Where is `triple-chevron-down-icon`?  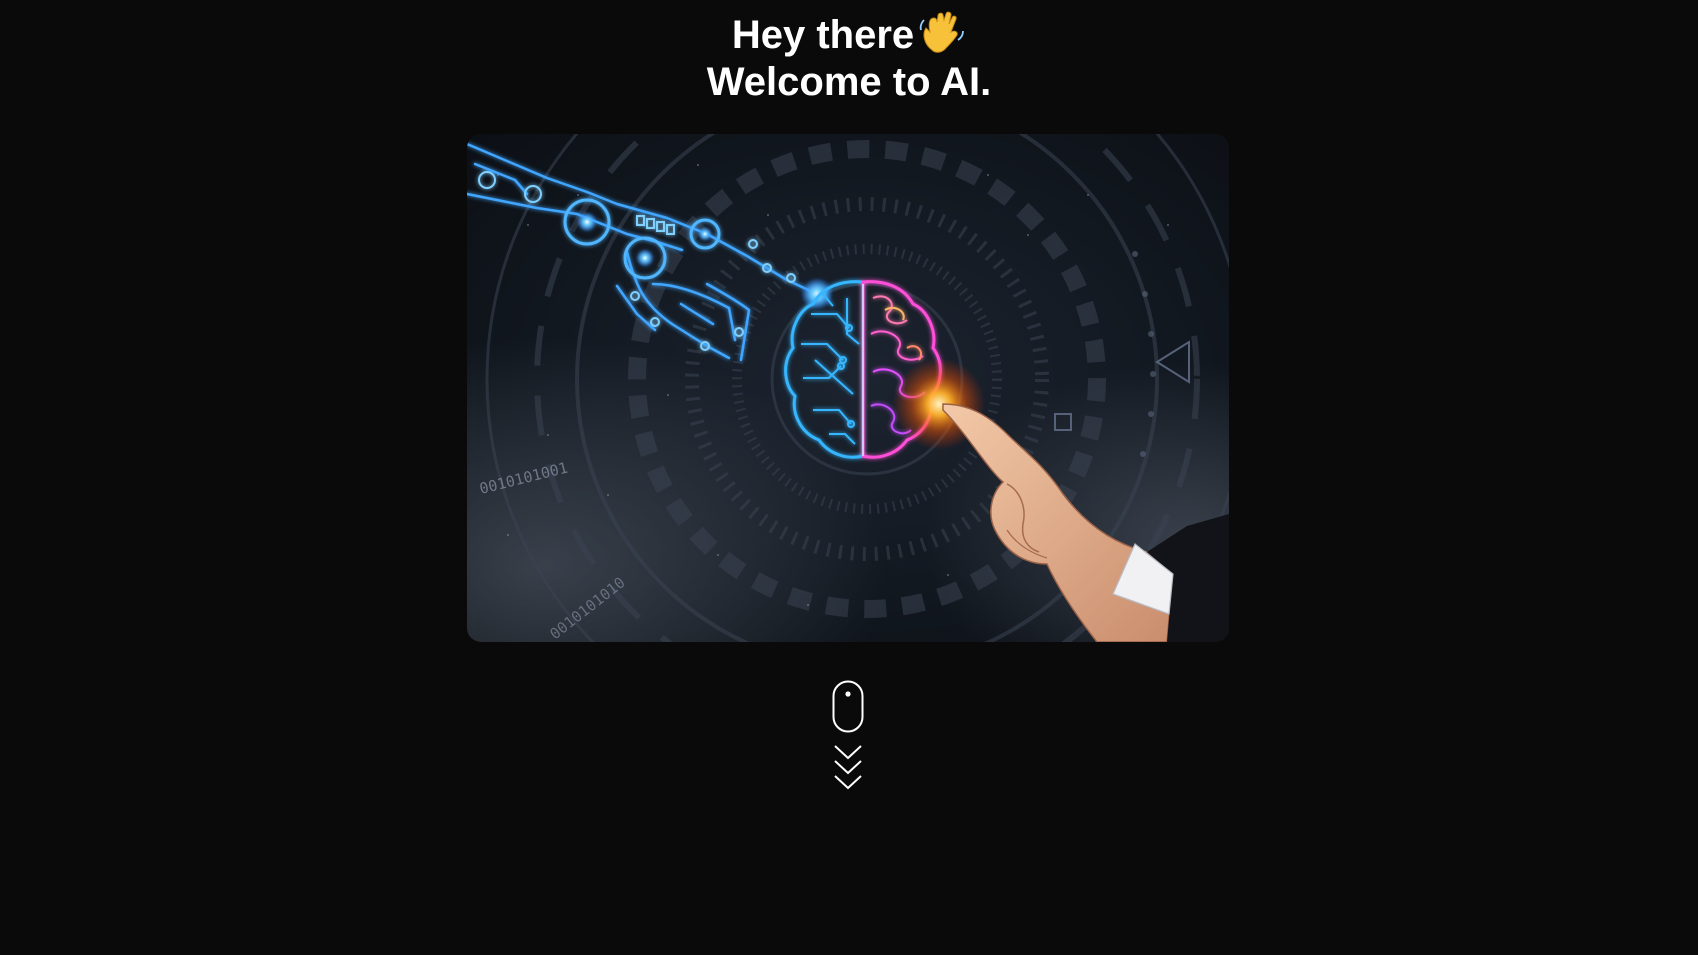
triple-chevron-down-icon is located at coordinates (848, 767).